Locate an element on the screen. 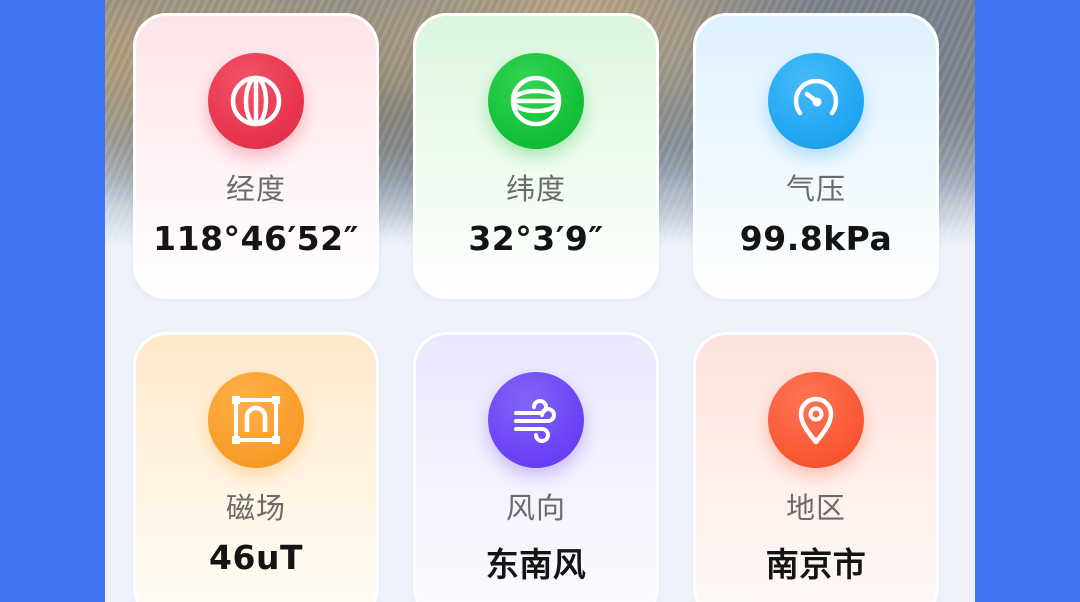 This screenshot has height=602, width=1080. wind-card: 风向 东南风 is located at coordinates (536, 467).